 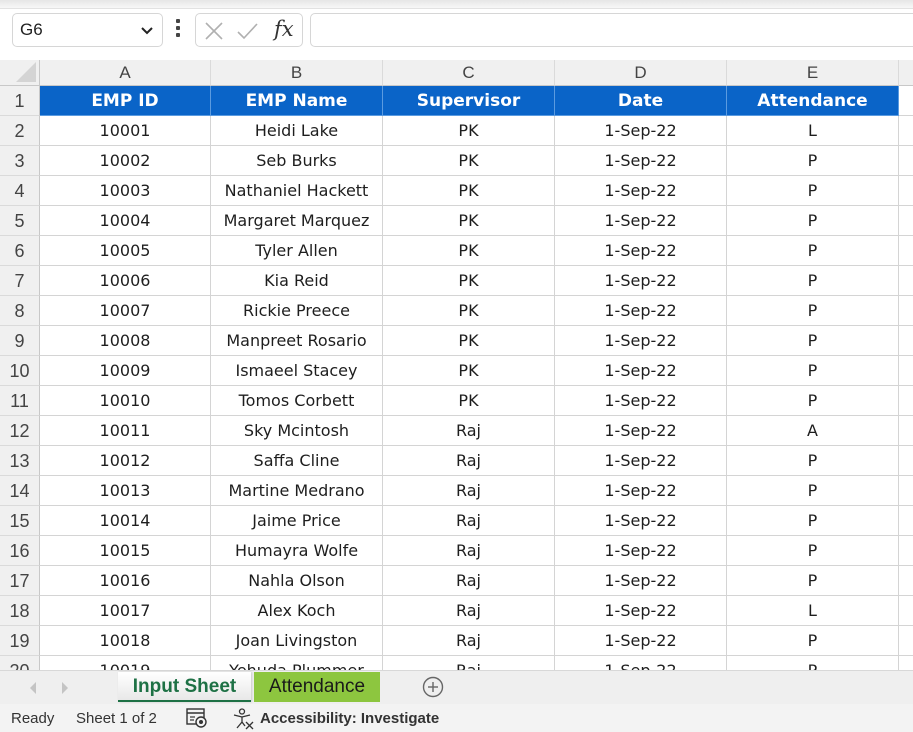 What do you see at coordinates (125, 581) in the screenshot?
I see `table-cell: 10016` at bounding box center [125, 581].